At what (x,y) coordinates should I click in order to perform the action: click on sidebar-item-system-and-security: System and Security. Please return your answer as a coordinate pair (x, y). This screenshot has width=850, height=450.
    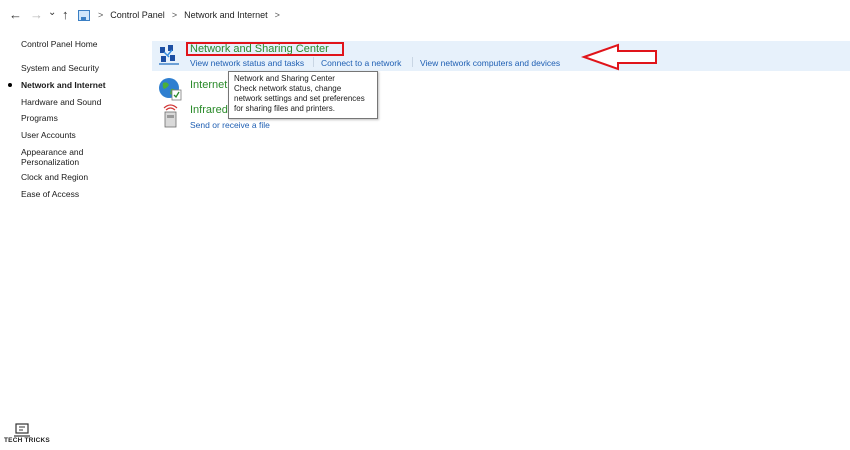
    Looking at the image, I should click on (60, 68).